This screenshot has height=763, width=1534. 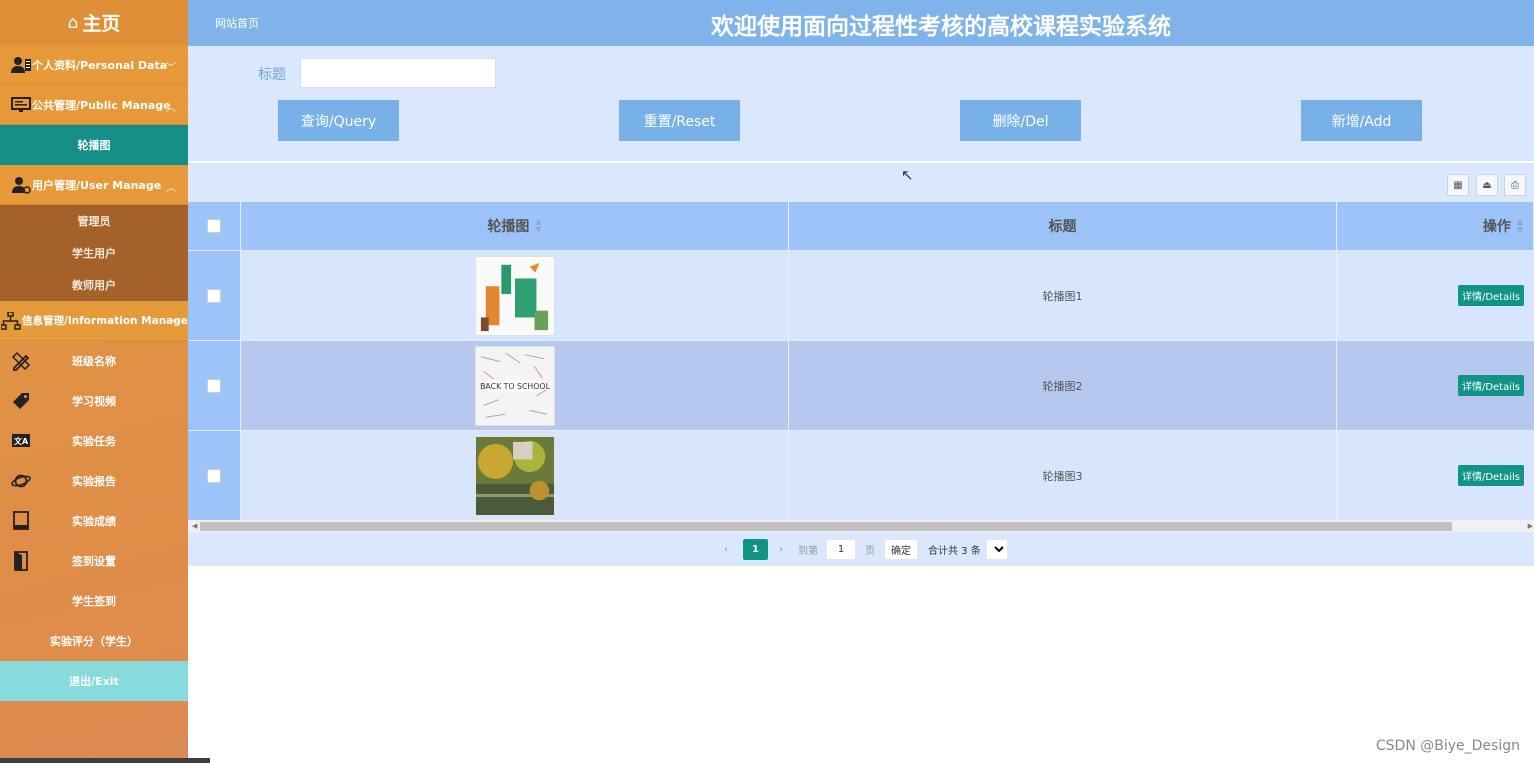 I want to click on home-icon: ⌂, so click(x=73, y=22).